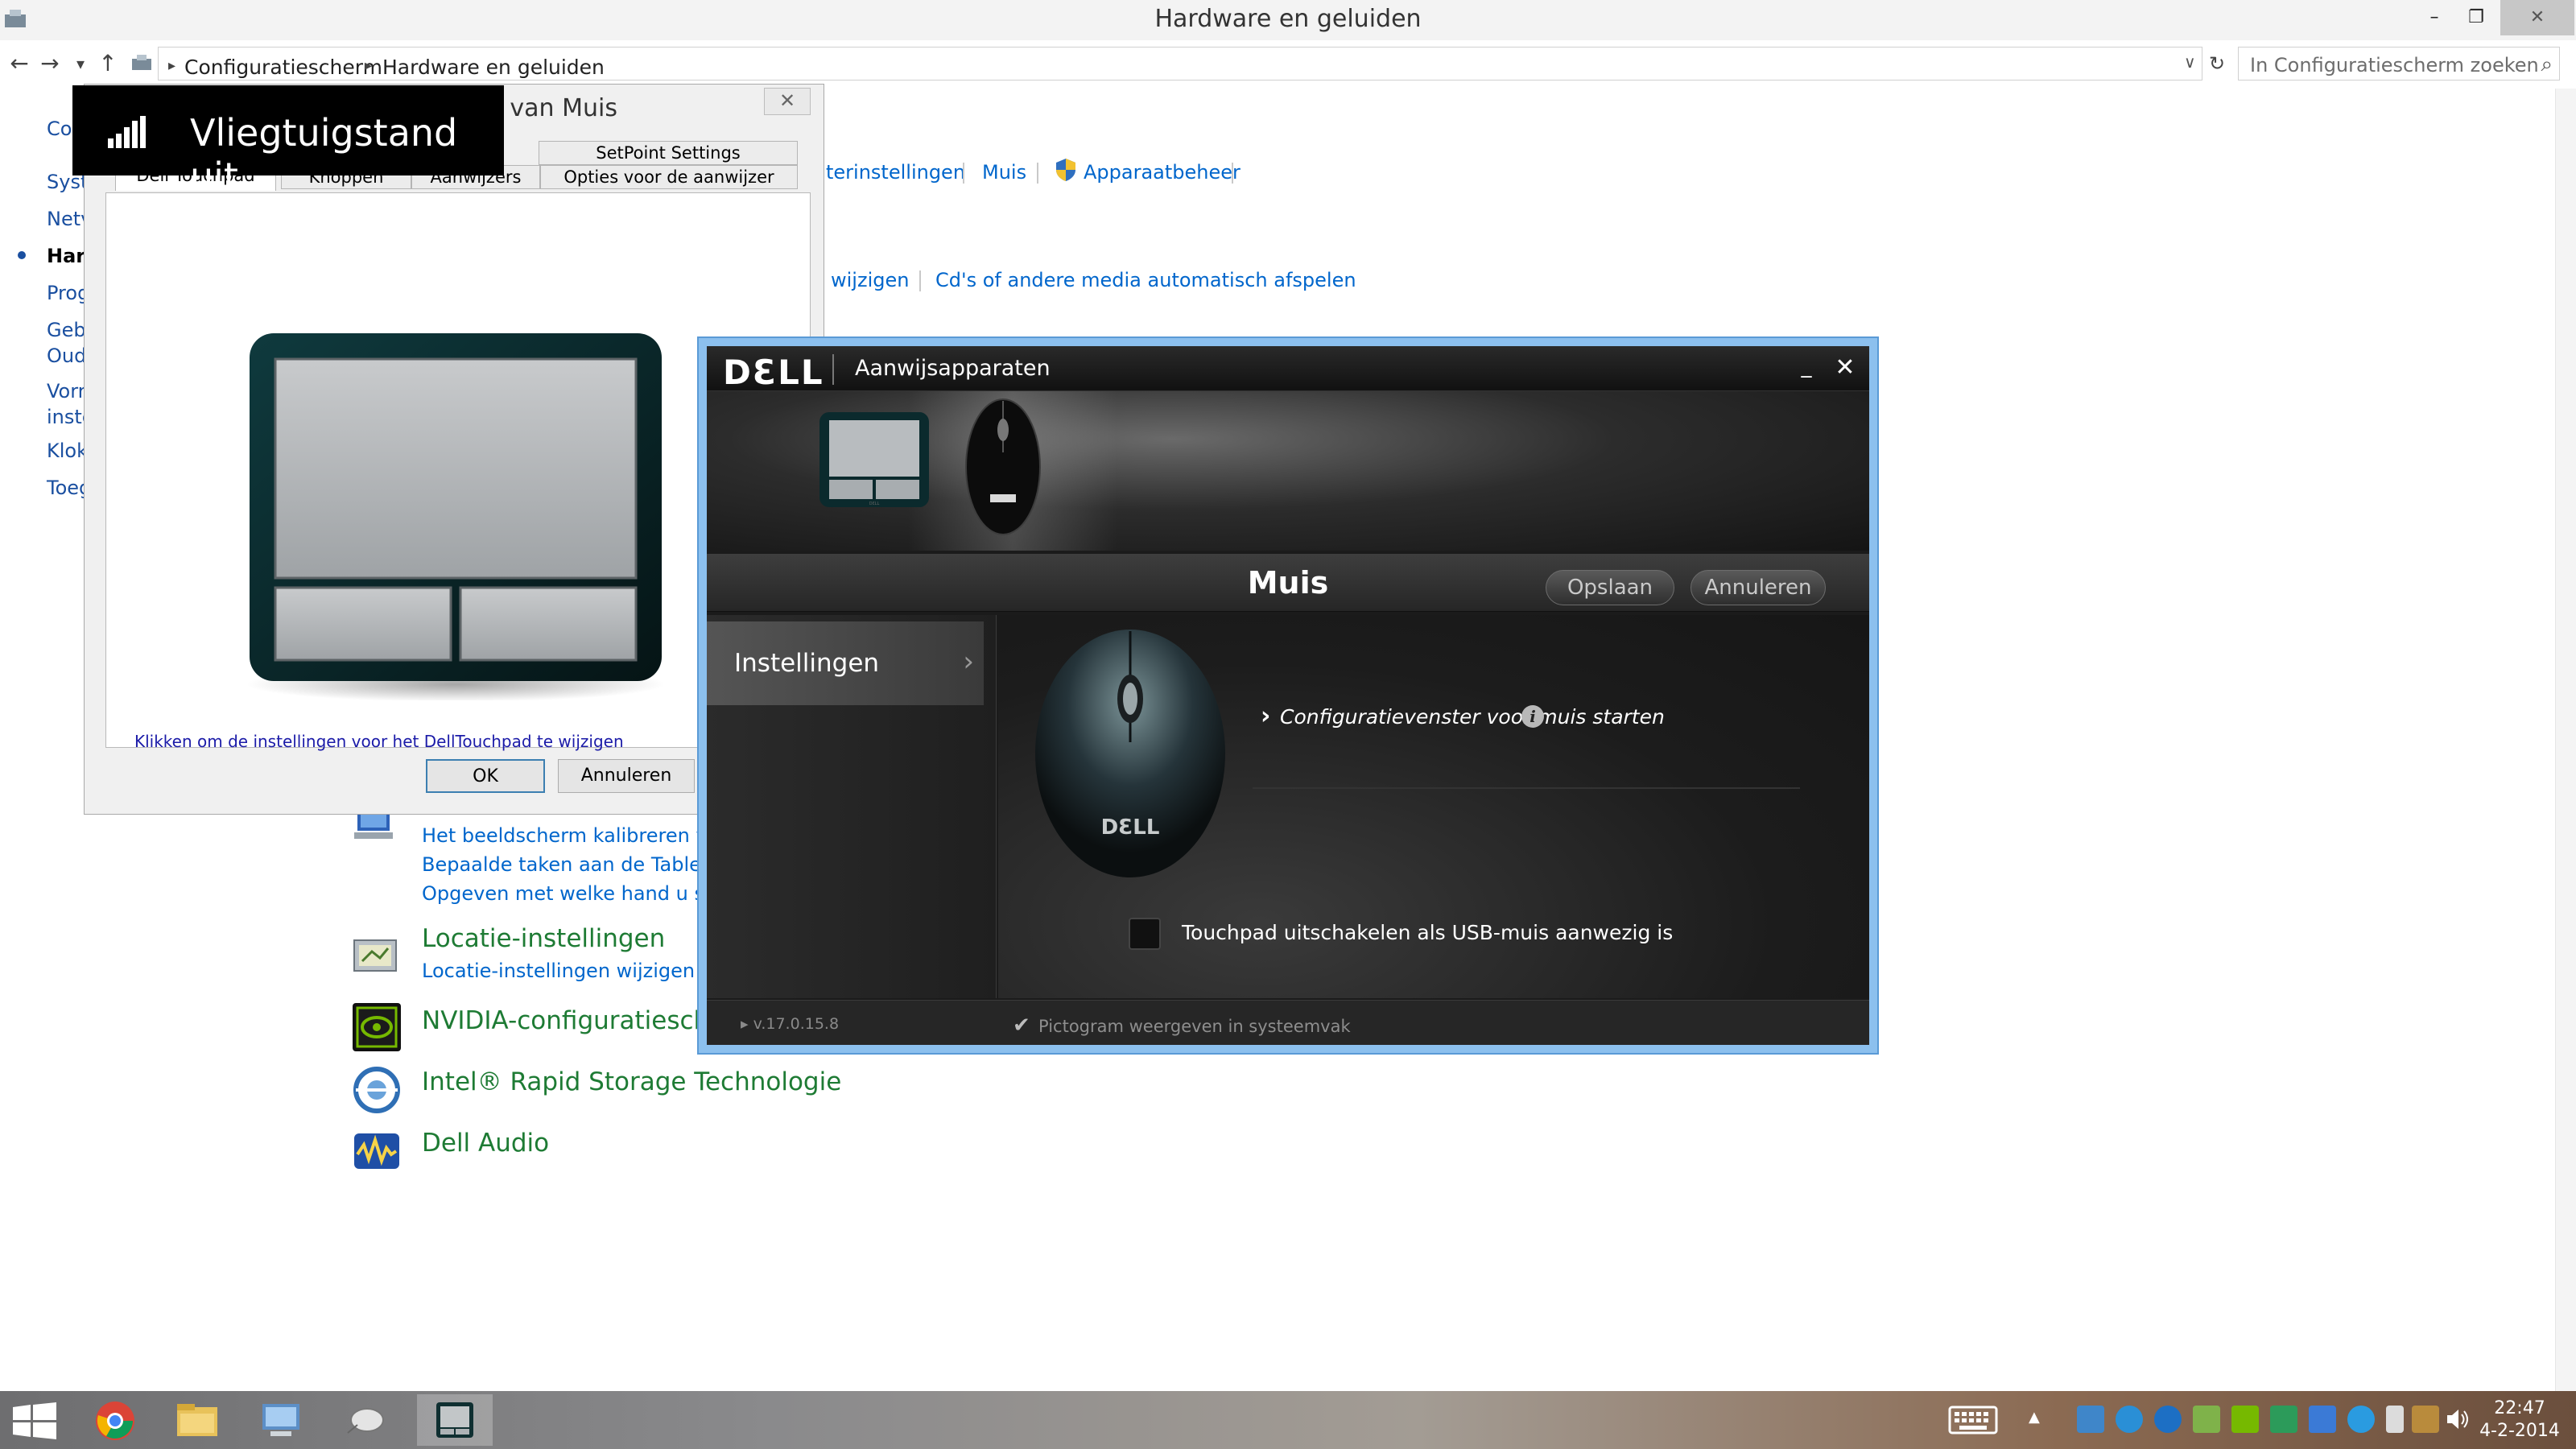  Describe the element at coordinates (895, 172) in the screenshot. I see `link-printerinstellingen: terinstellingen` at that location.